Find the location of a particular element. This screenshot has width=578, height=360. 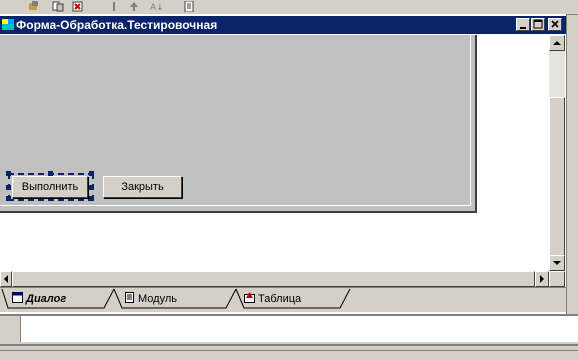

tab-bar: Диалог Модуль Таблица is located at coordinates (283, 299).